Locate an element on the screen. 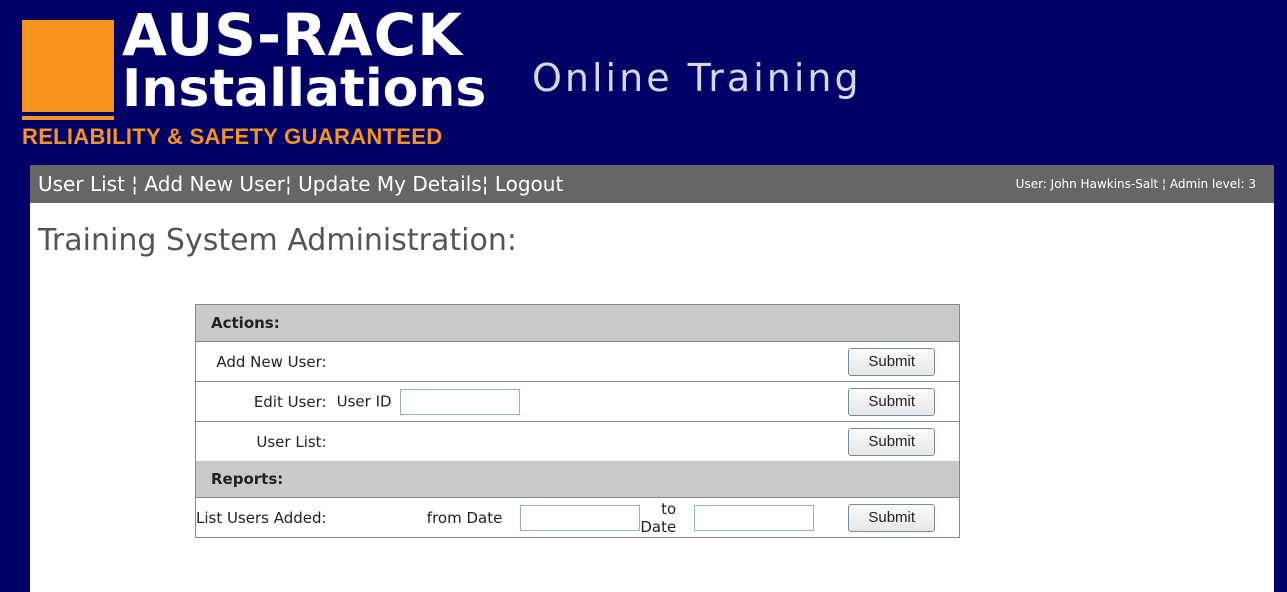 This screenshot has height=592, width=1287. user-info: User: John Hawkins-Salt ¦ Admin level: 3 is located at coordinates (1135, 184).